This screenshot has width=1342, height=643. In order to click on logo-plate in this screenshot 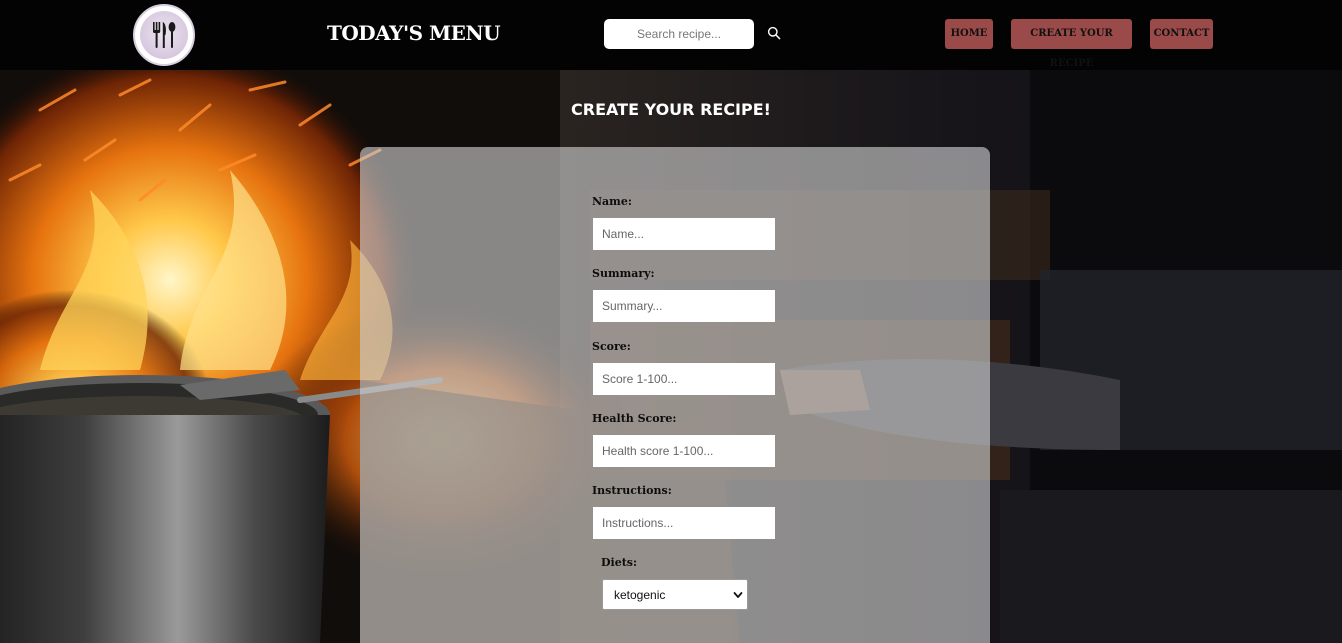, I will do `click(164, 35)`.